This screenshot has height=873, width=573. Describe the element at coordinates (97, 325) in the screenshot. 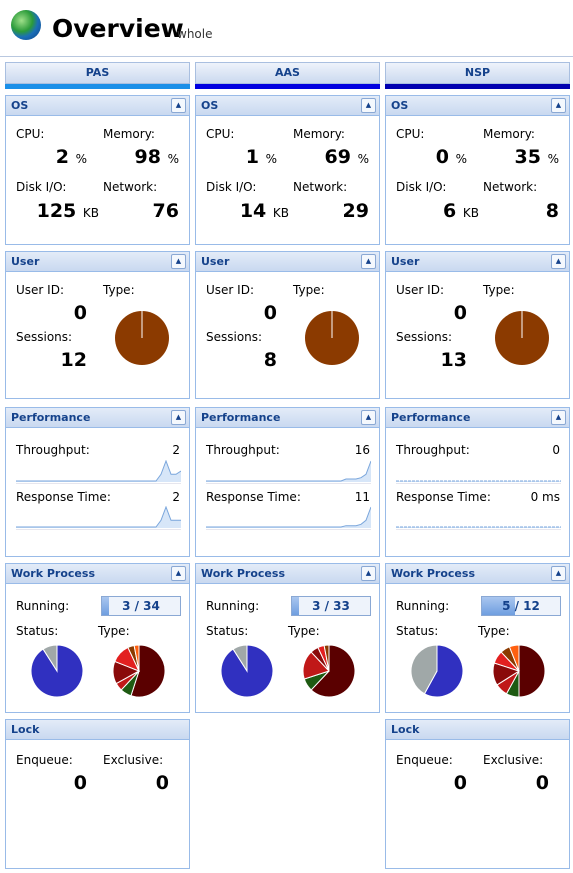

I see `user-panel: User ▲ User ID: Type: 0 Sessions: 12` at that location.